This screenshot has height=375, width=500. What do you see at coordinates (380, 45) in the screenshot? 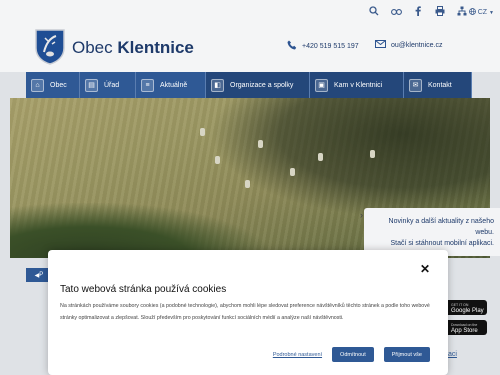
I see `email-icon` at bounding box center [380, 45].